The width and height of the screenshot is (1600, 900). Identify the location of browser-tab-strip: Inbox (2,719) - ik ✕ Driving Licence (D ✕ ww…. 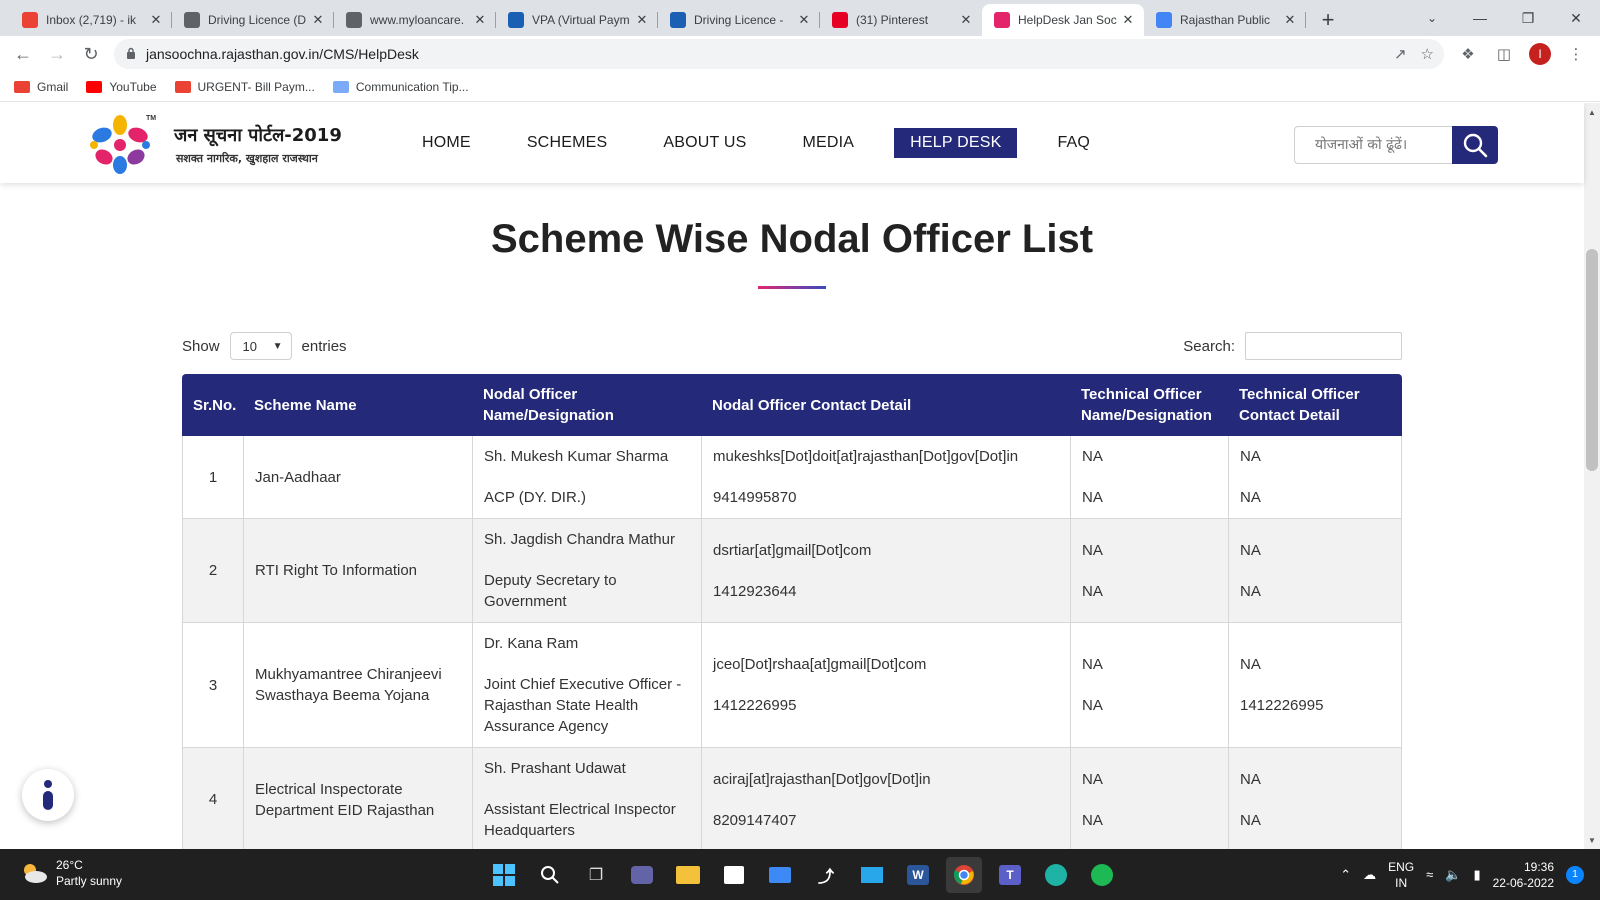
(800, 18).